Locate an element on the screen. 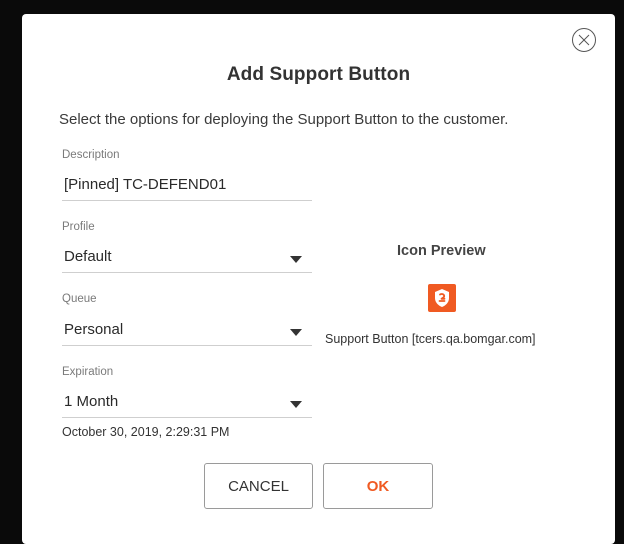 This screenshot has width=624, height=544. icon-preview-label: Support Button [tcers.qa.bomgar.com] is located at coordinates (430, 339).